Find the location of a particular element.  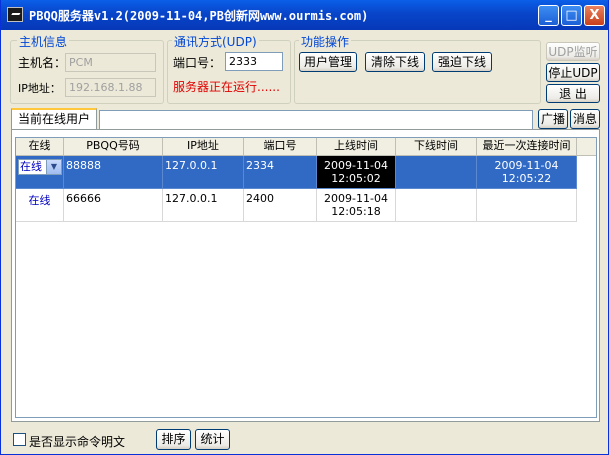

online-status-combo: 在线 ▼ is located at coordinates (40, 167).